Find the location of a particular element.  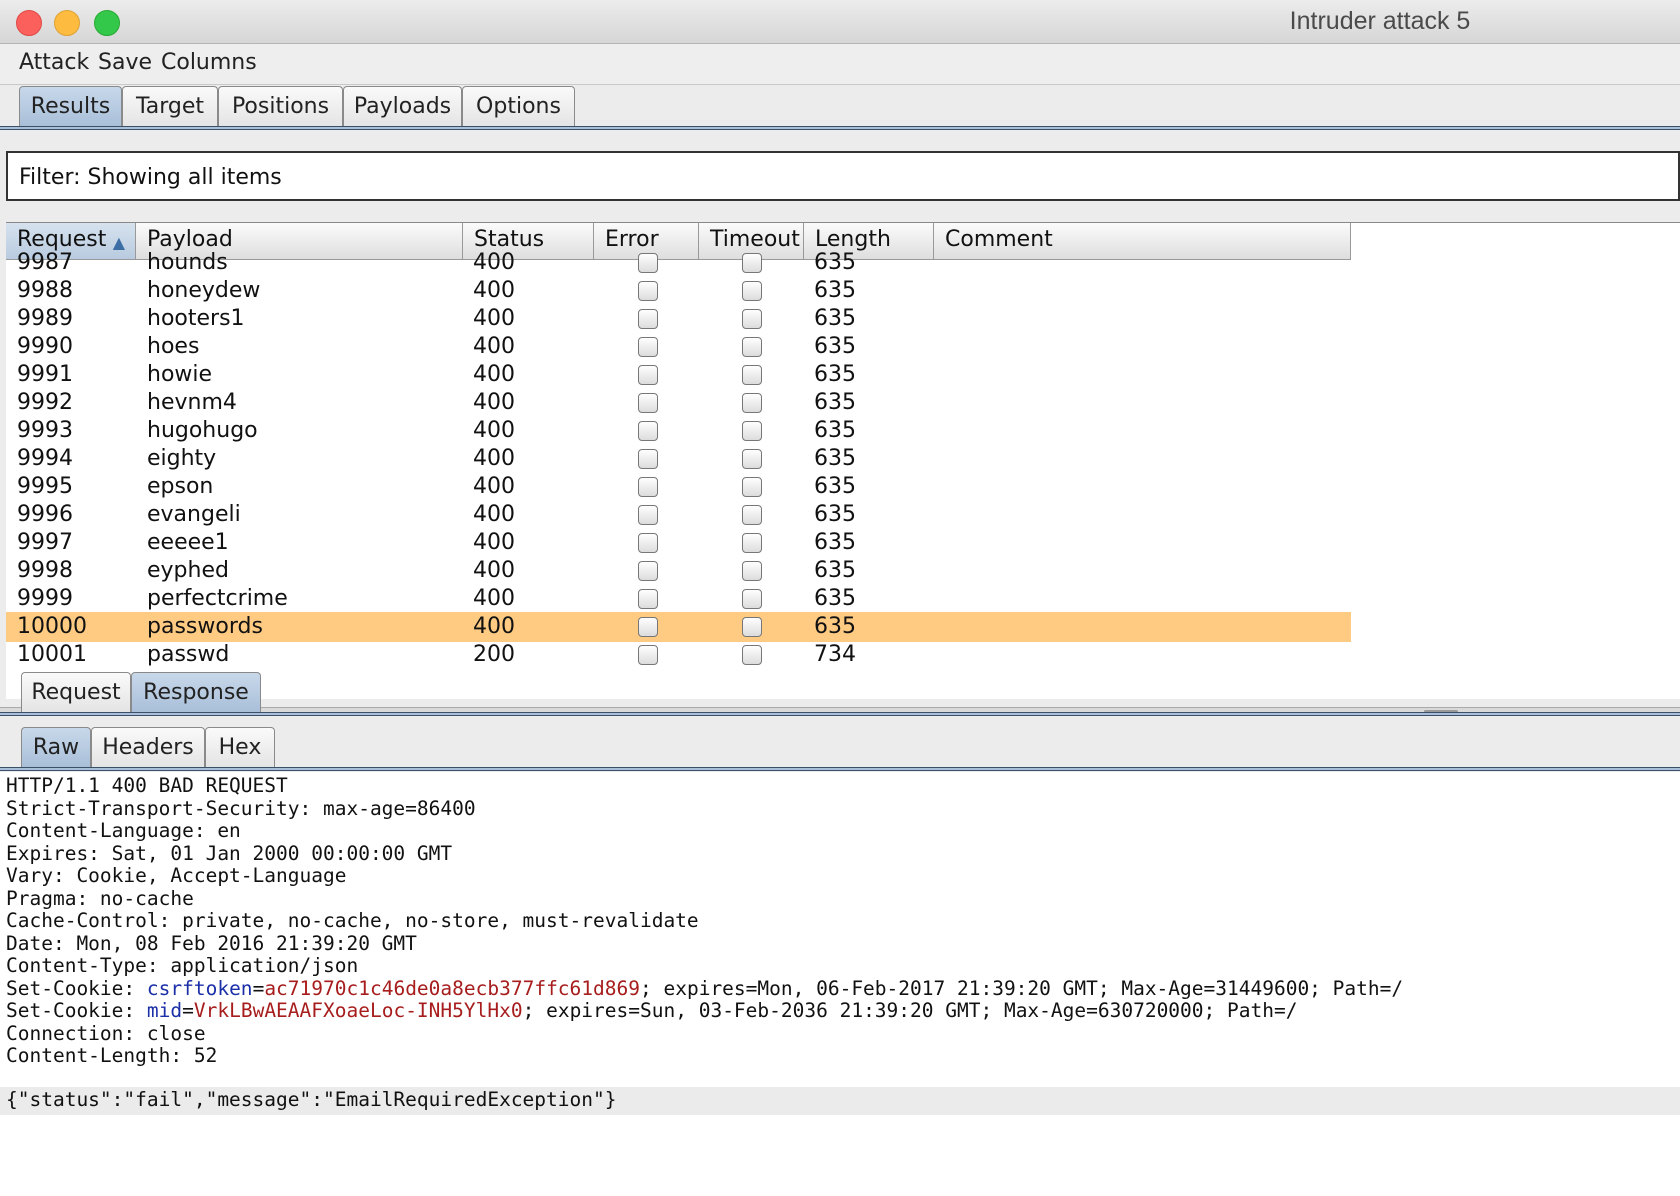

cookie-value: VrkLBwAEAAFXoaeLoc-INH5YlHx0 is located at coordinates (358, 1010).